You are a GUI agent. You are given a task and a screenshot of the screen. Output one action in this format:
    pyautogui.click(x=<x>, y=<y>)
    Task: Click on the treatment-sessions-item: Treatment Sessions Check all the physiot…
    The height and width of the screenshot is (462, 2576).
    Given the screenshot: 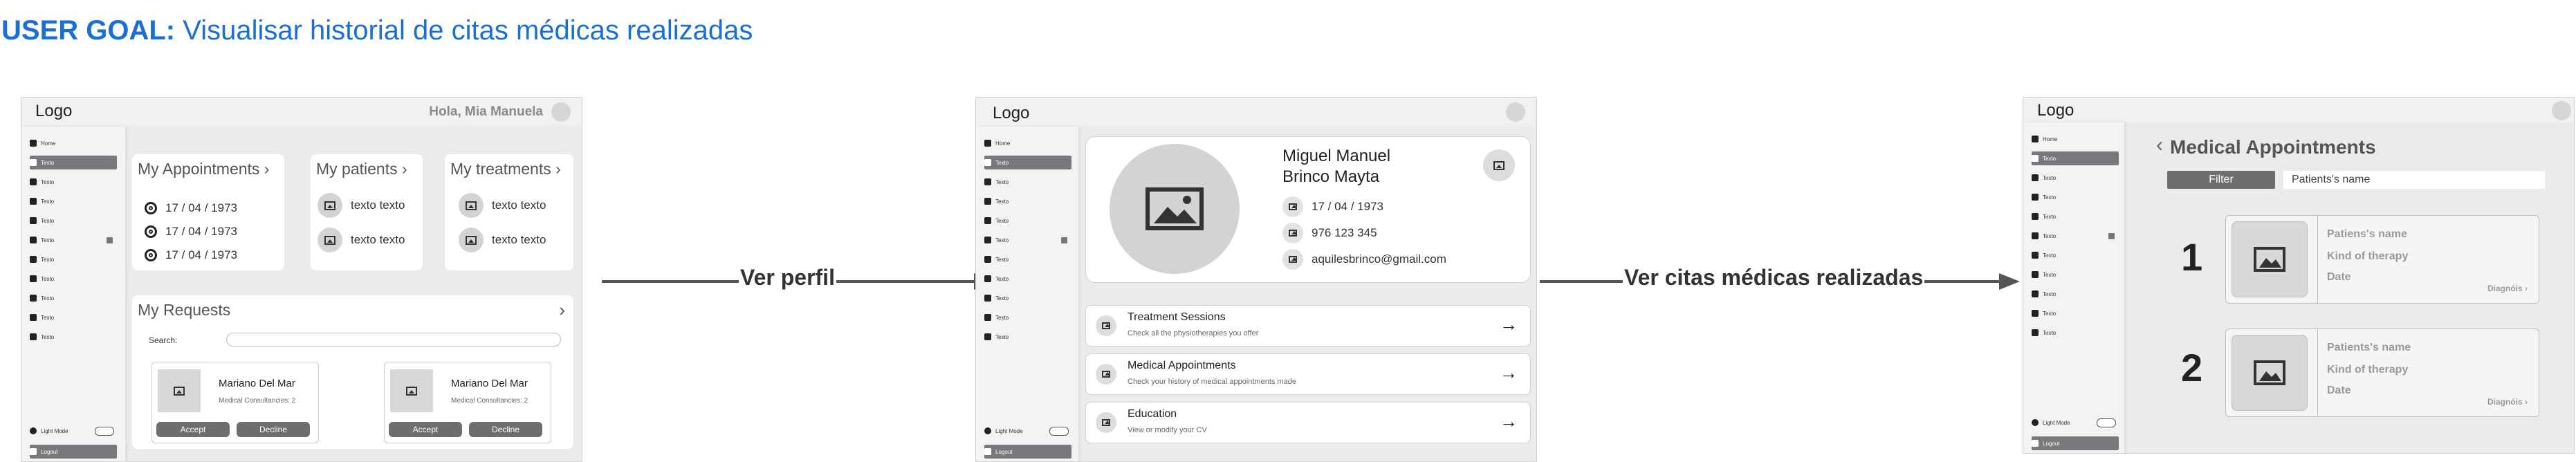 What is the action you would take?
    pyautogui.click(x=1308, y=325)
    